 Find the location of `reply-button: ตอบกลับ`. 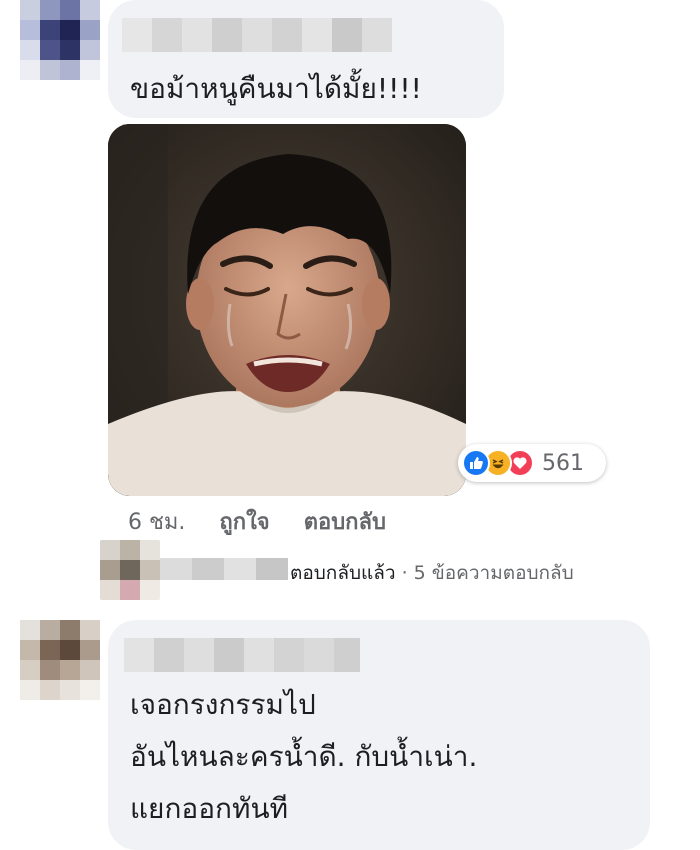

reply-button: ตอบกลับ is located at coordinates (345, 521).